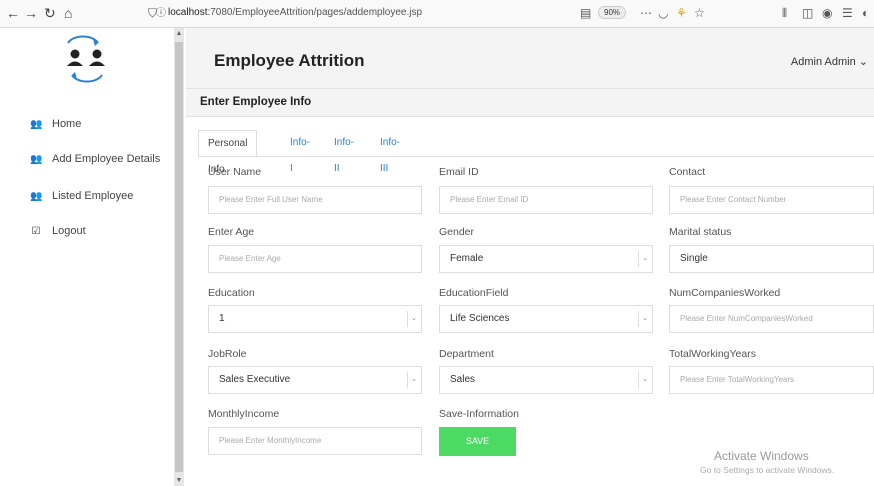 This screenshot has height=486, width=874. What do you see at coordinates (13, 13) in the screenshot?
I see `back-arrow-icon: ←` at bounding box center [13, 13].